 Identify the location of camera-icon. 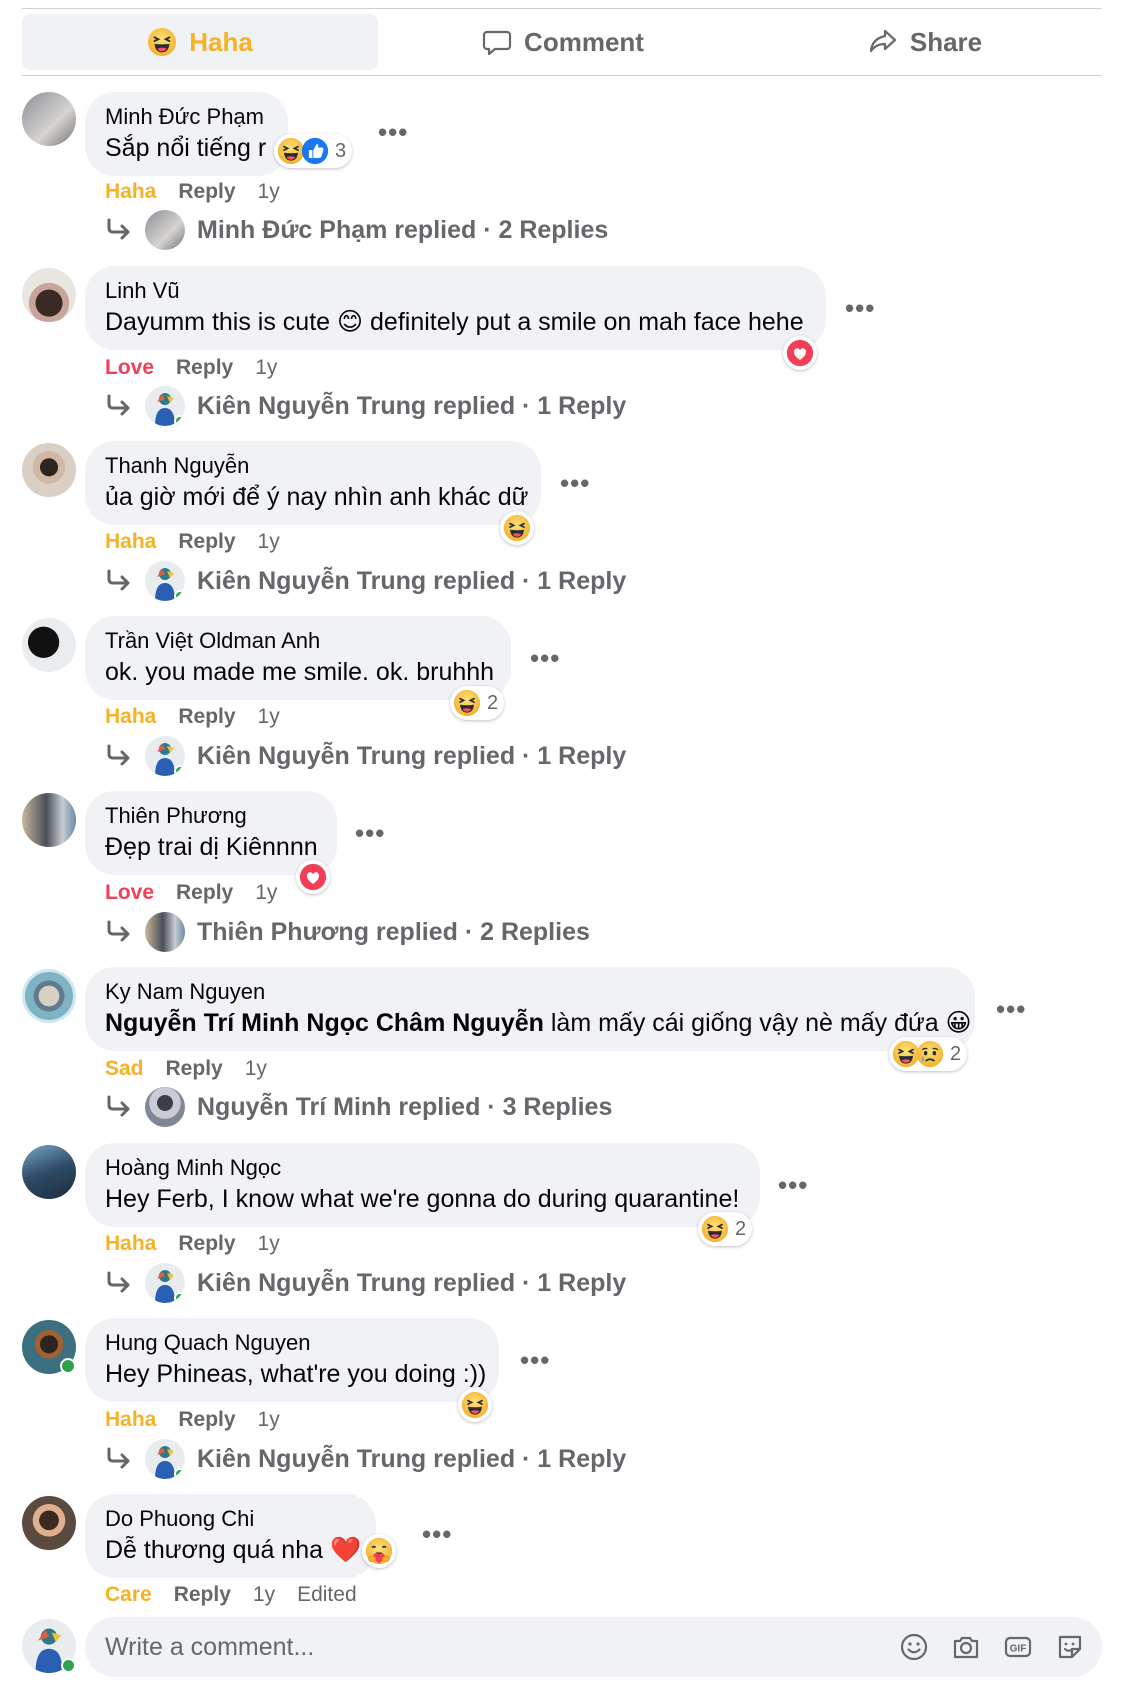
(966, 1647).